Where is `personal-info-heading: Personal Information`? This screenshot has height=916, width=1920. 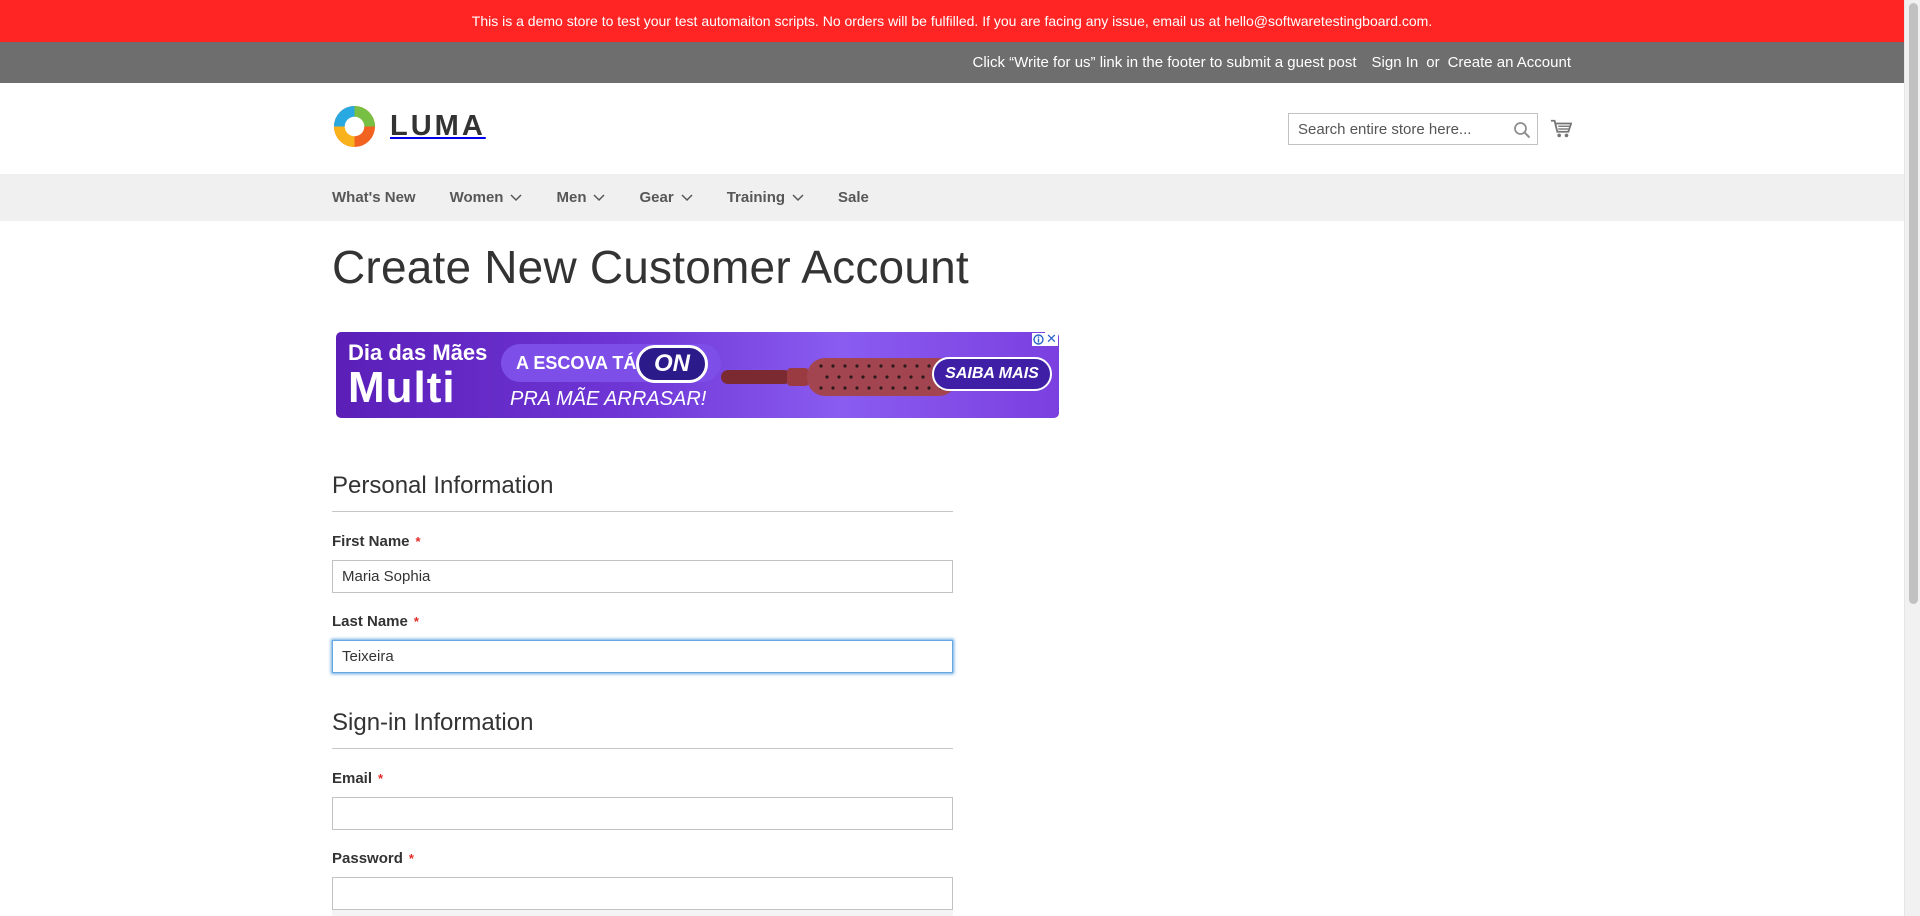 personal-info-heading: Personal Information is located at coordinates (443, 485).